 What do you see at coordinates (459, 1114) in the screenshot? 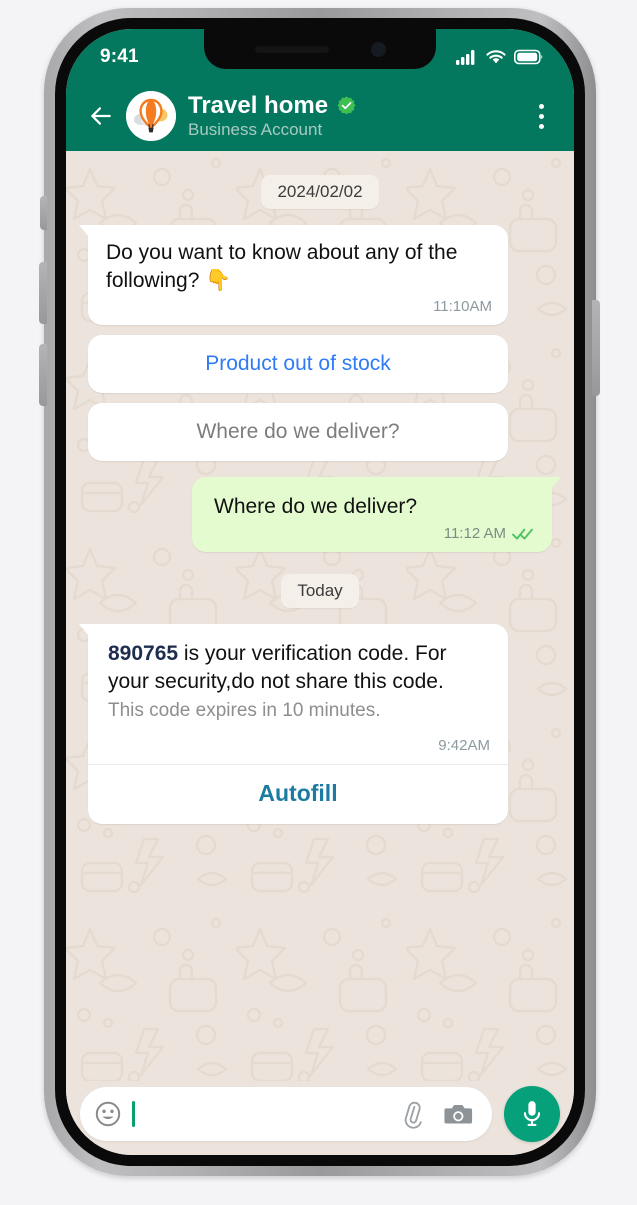
I see `camera-icon` at bounding box center [459, 1114].